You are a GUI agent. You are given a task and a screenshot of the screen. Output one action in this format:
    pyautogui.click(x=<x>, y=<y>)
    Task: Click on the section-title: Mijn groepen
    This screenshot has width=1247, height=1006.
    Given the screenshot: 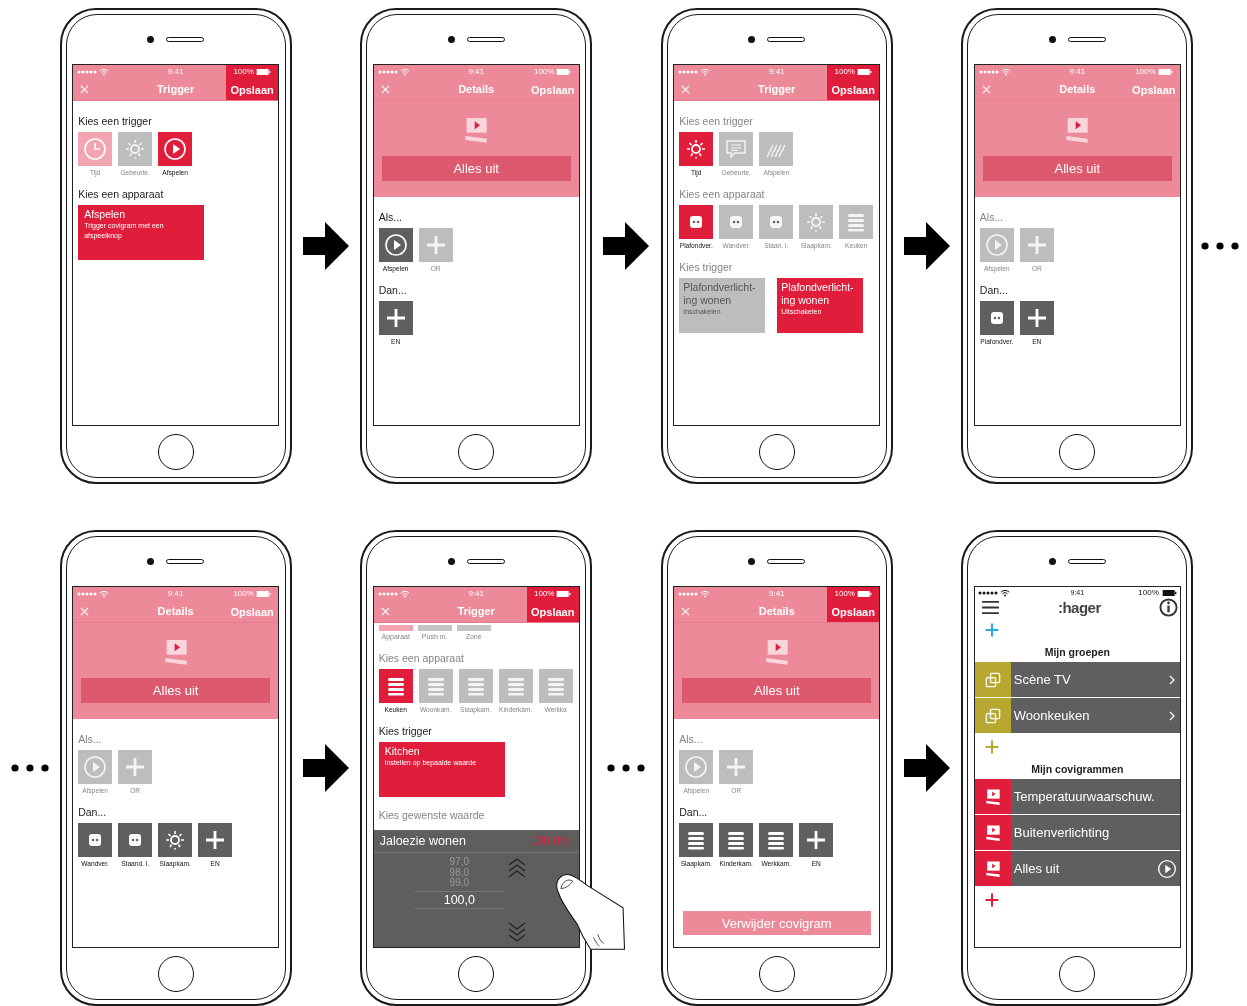 What is the action you would take?
    pyautogui.click(x=1077, y=652)
    